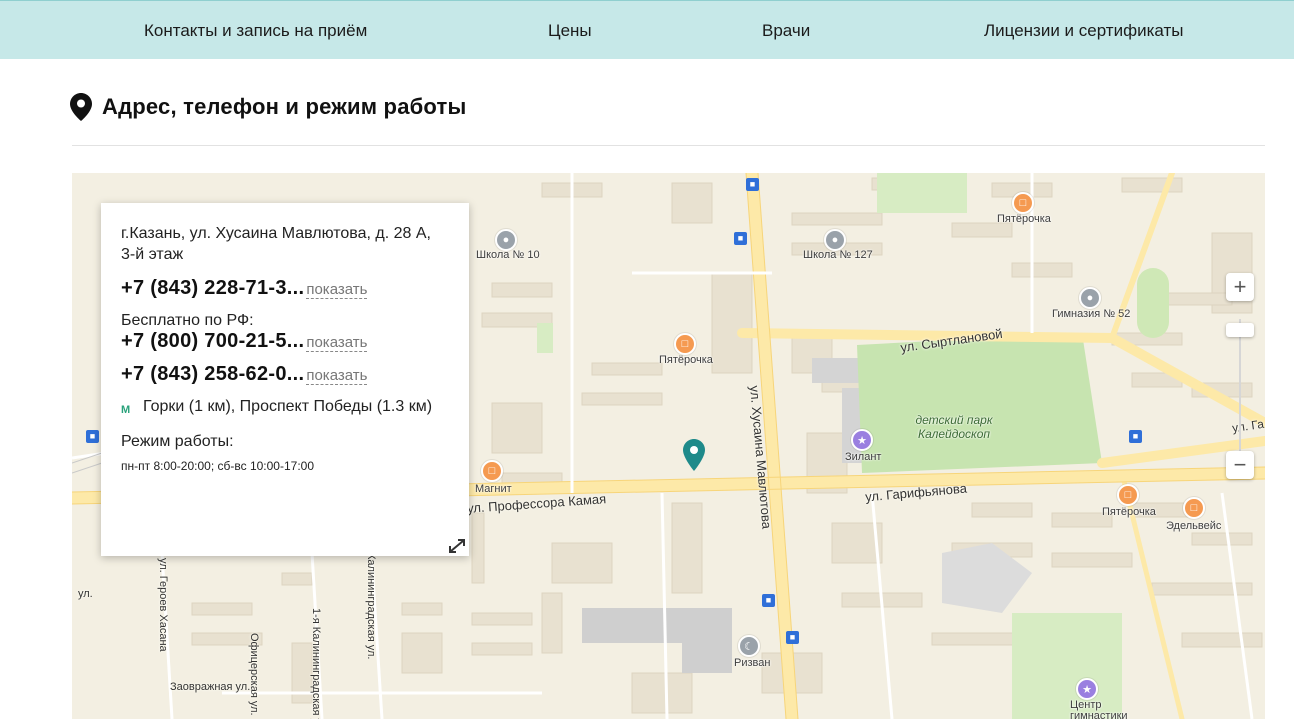  Describe the element at coordinates (508, 255) in the screenshot. I see `poi-label: Школа № 10` at that location.